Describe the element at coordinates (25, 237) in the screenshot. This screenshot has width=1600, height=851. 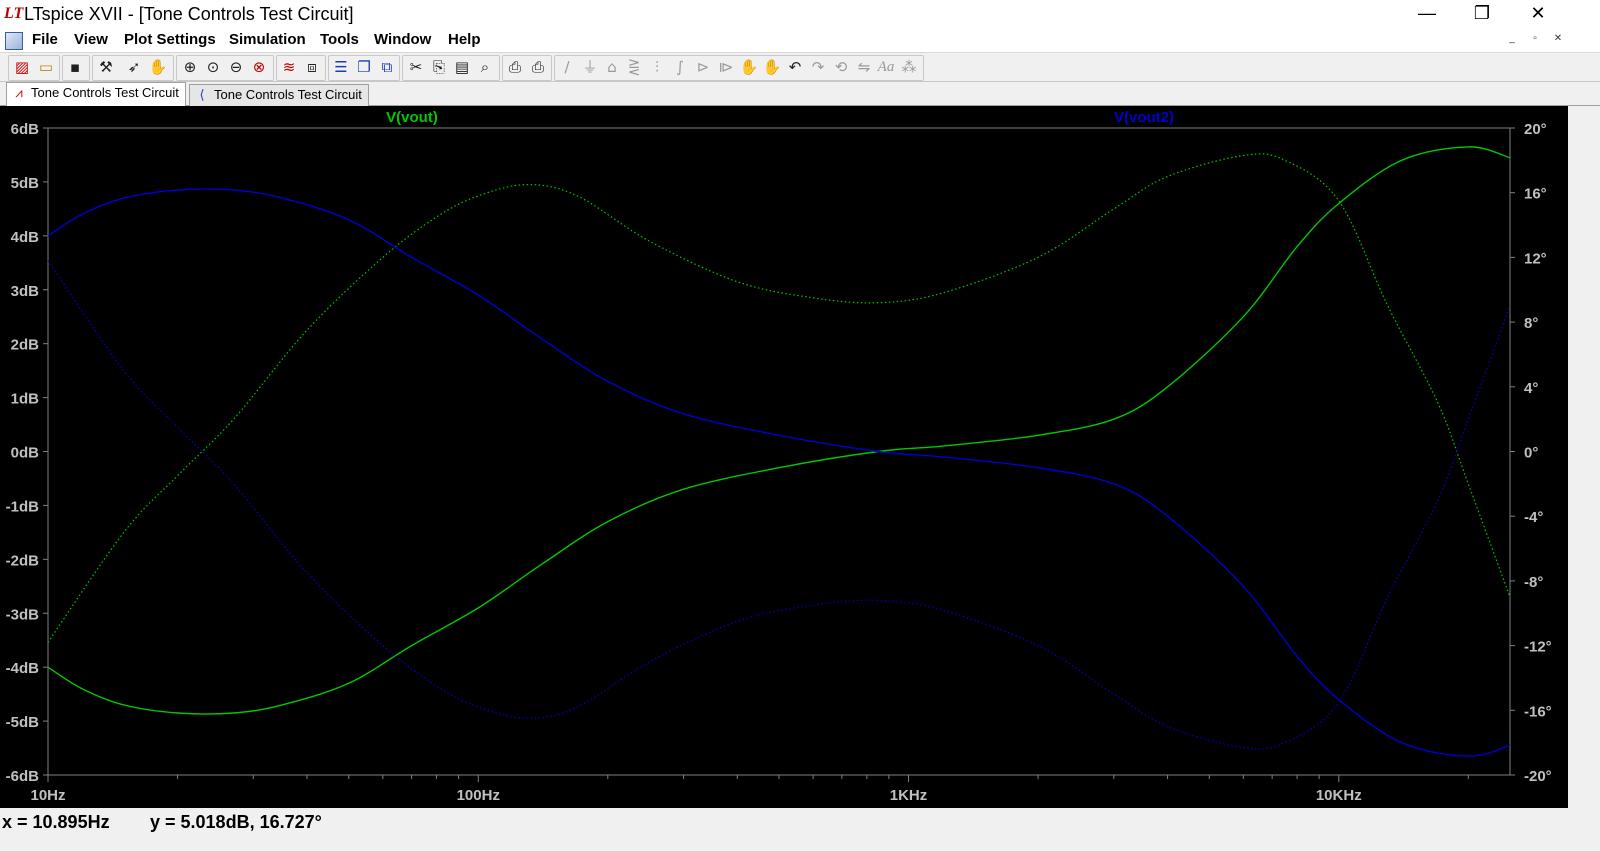
I see `y-left-tick-label: 4dB` at that location.